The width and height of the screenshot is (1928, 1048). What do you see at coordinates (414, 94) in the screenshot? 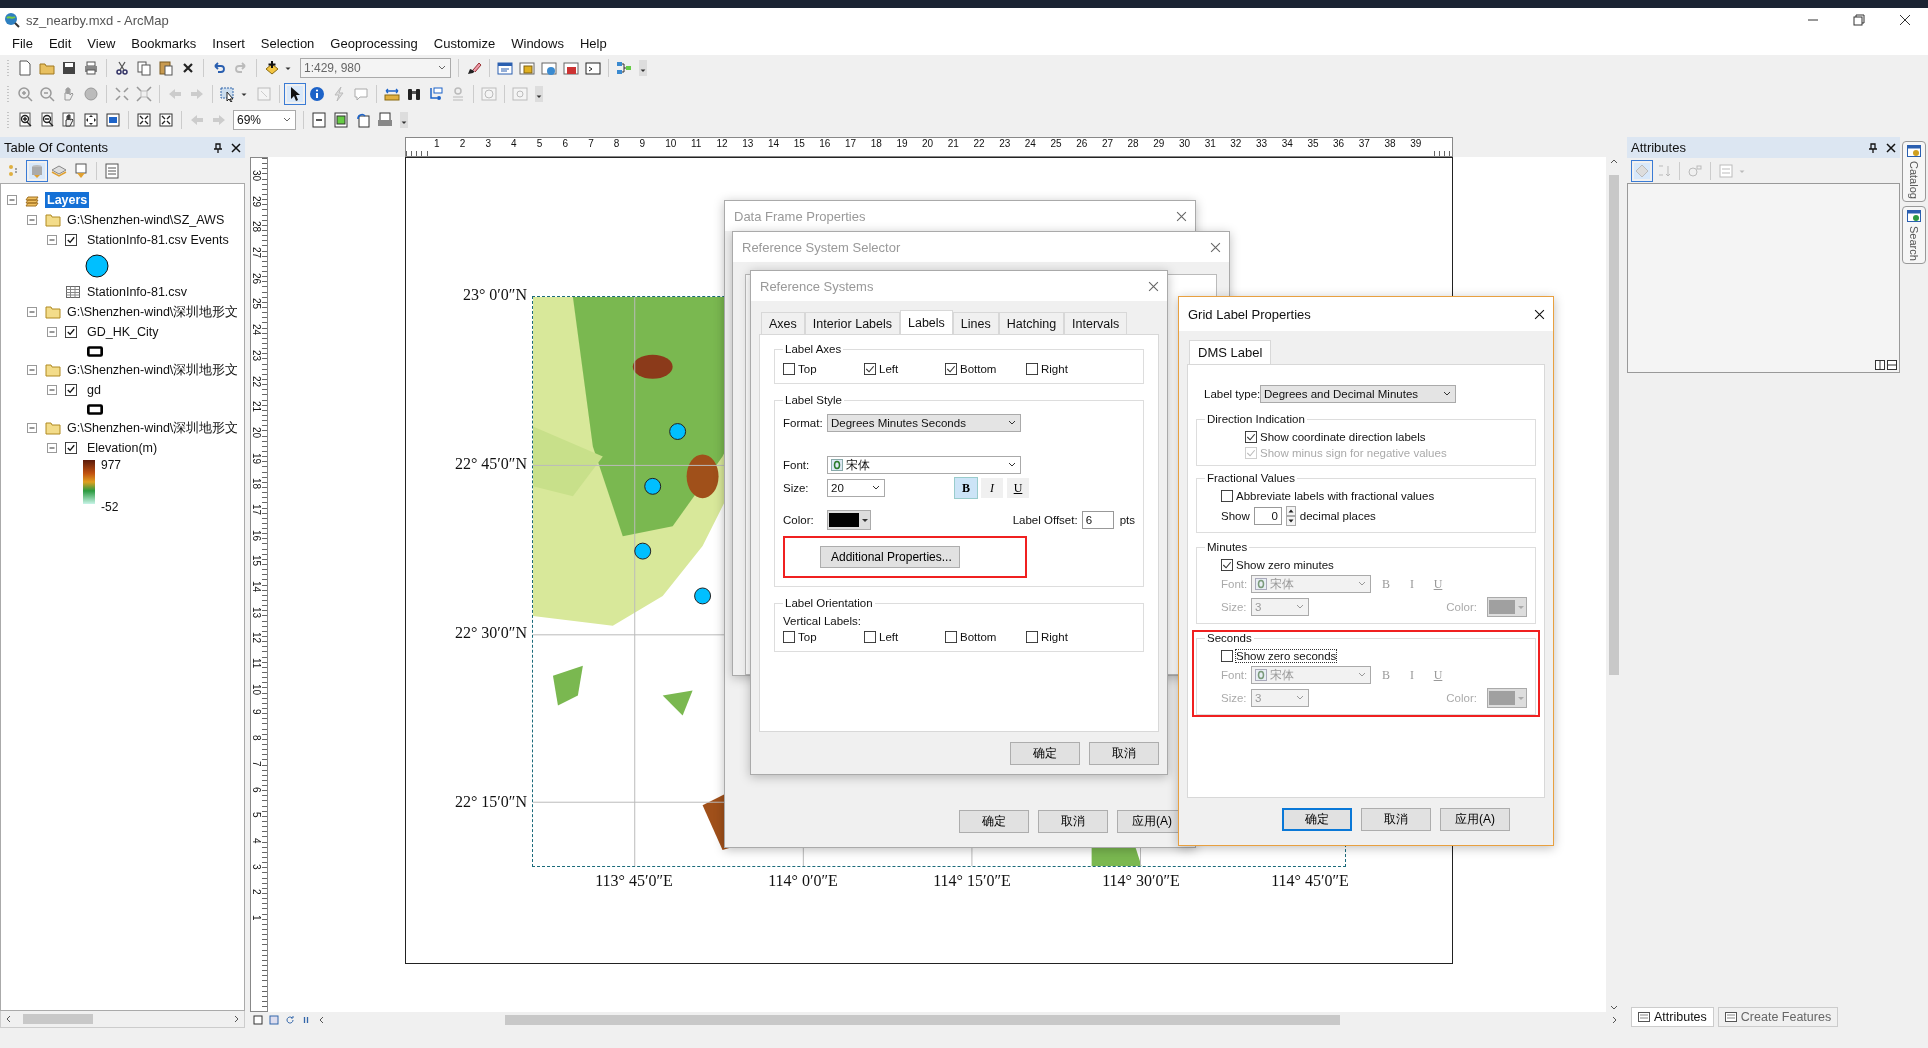
I see `binoculars-icon` at bounding box center [414, 94].